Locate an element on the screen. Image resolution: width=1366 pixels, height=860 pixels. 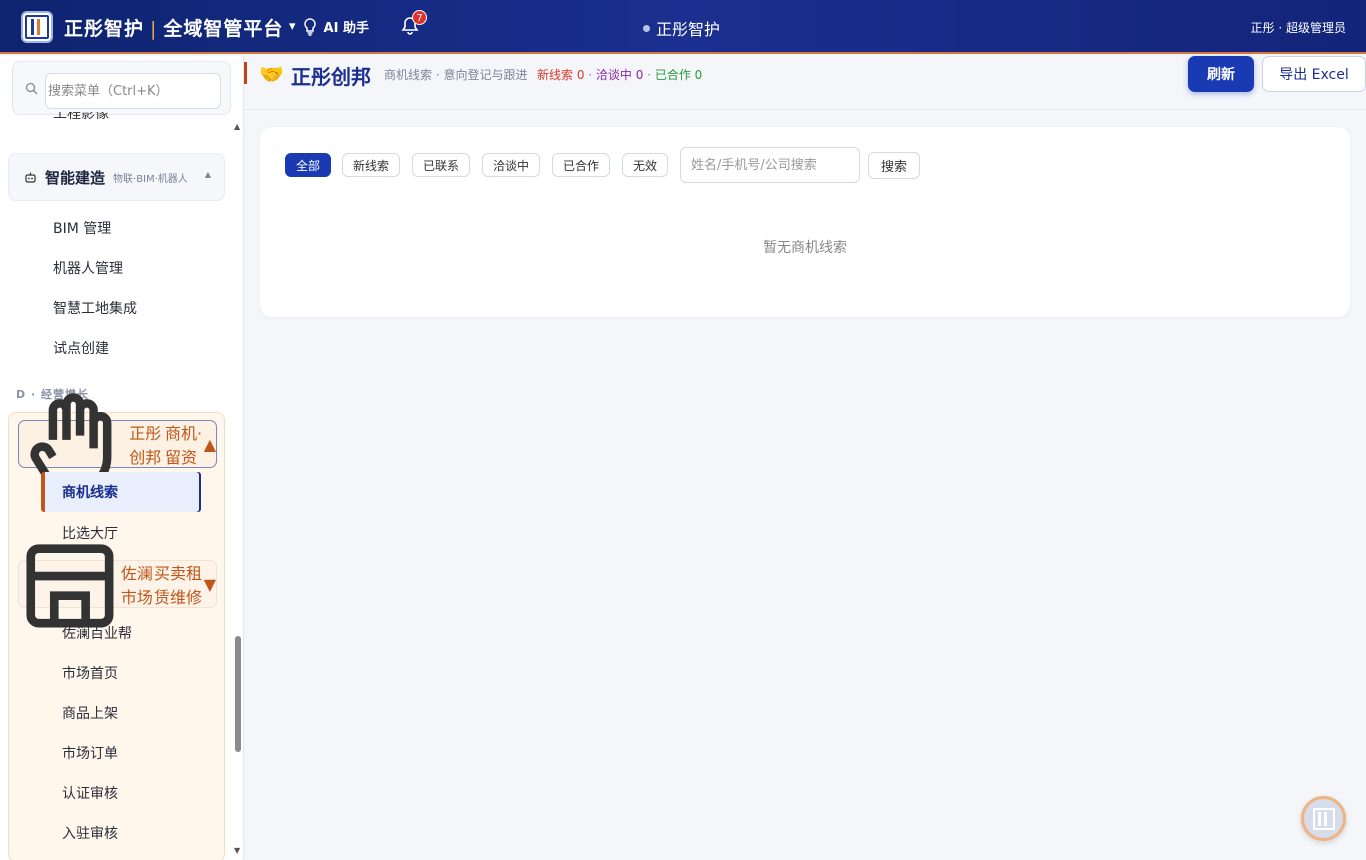
app-logo is located at coordinates (37, 27).